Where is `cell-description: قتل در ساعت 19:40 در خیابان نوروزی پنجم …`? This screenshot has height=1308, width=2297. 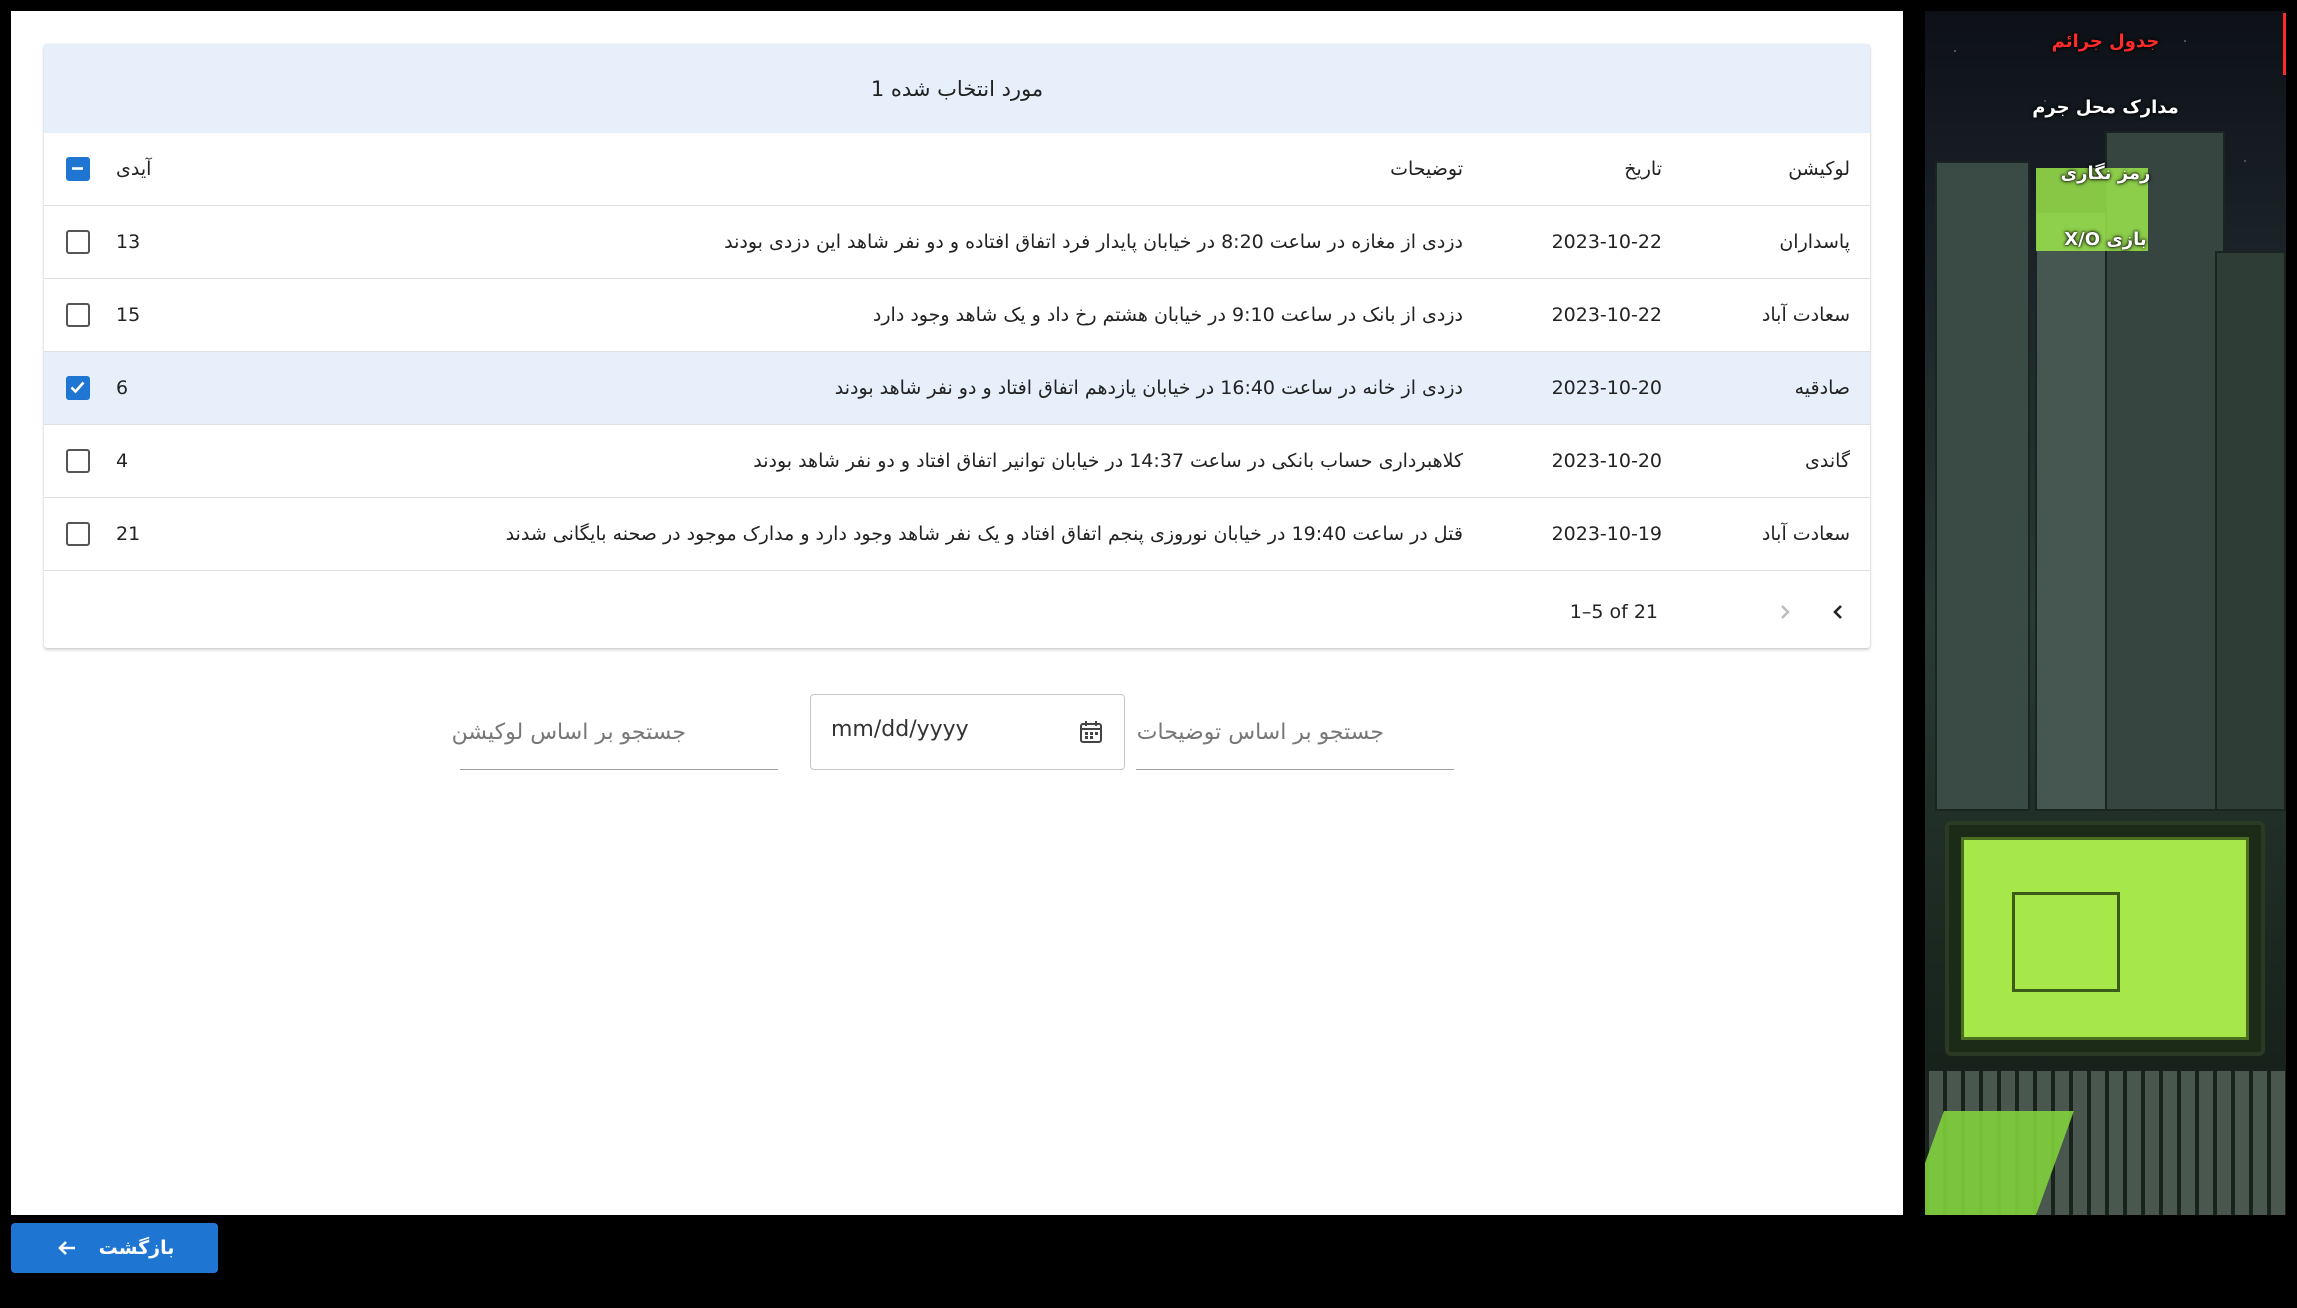
cell-description: قتل در ساعت 19:40 در خیابان نوروزی پنجم … is located at coordinates (984, 534).